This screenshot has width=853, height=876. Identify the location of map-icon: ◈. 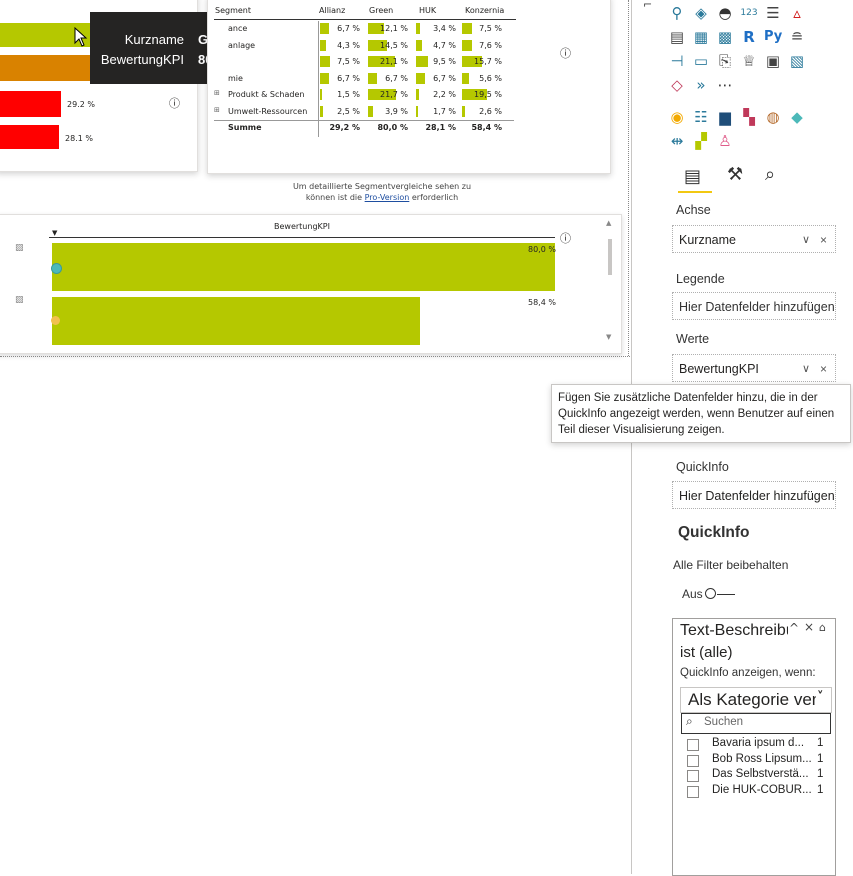
(701, 13).